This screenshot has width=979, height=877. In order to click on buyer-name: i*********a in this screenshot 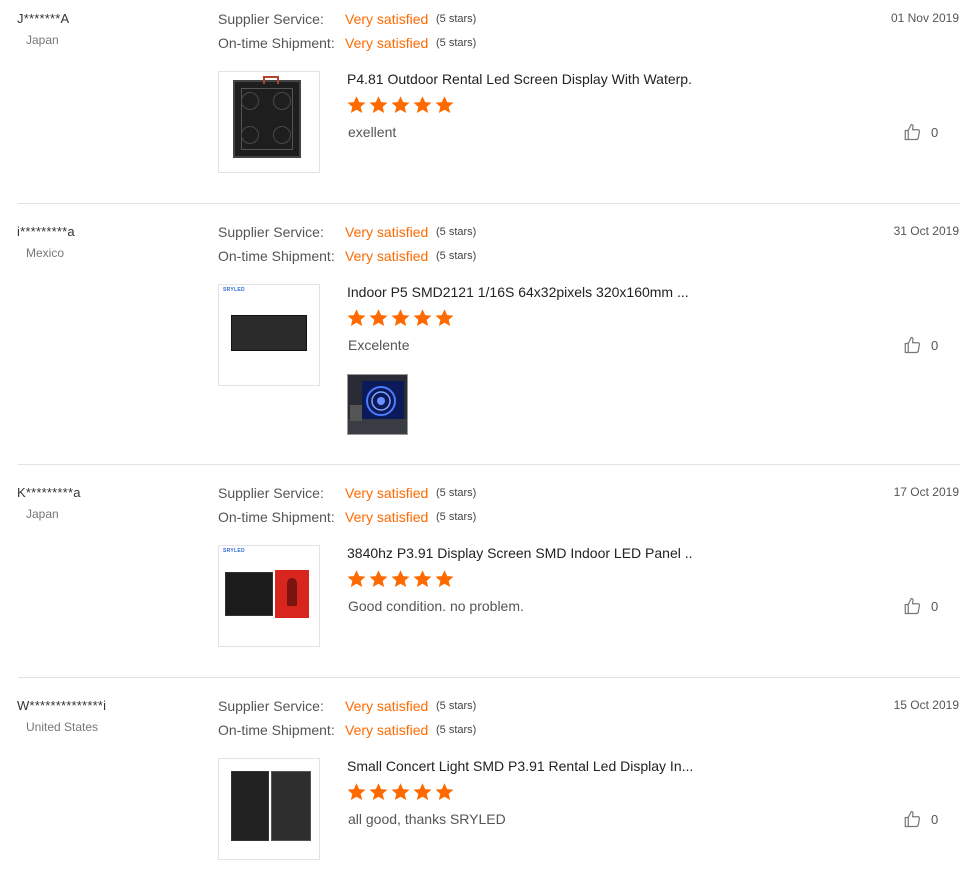, I will do `click(46, 231)`.